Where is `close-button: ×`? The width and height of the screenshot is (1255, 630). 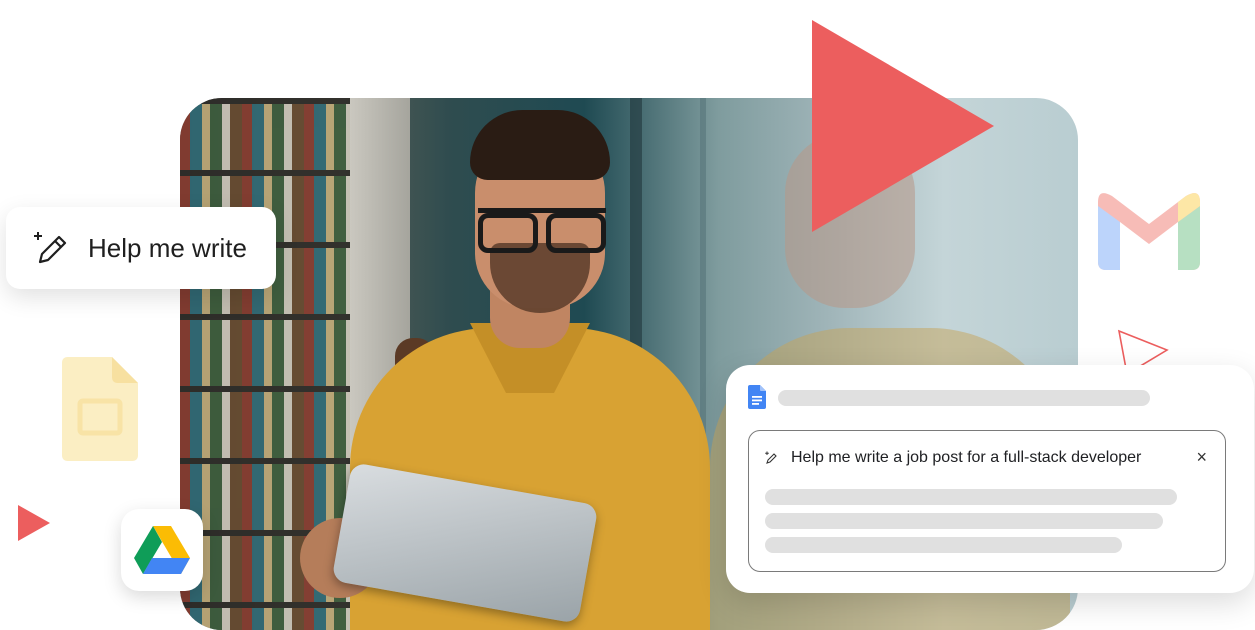
close-button: × is located at coordinates (1201, 457).